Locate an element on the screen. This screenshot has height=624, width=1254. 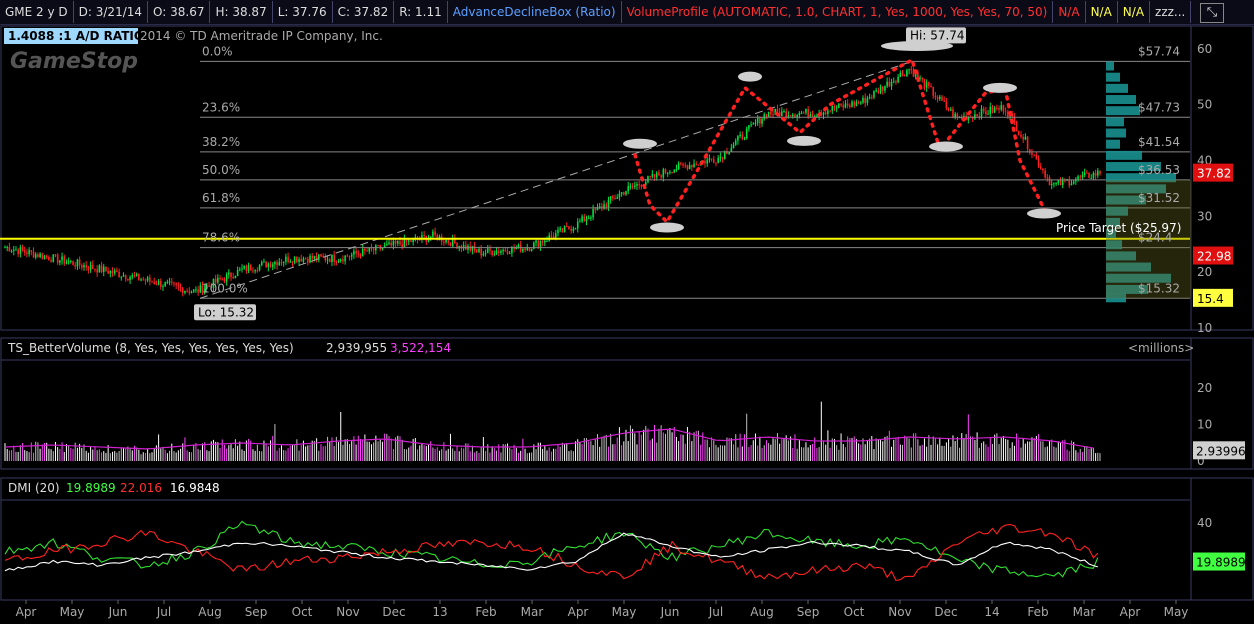
dmi-y-tick: 40 is located at coordinates (1204, 523).